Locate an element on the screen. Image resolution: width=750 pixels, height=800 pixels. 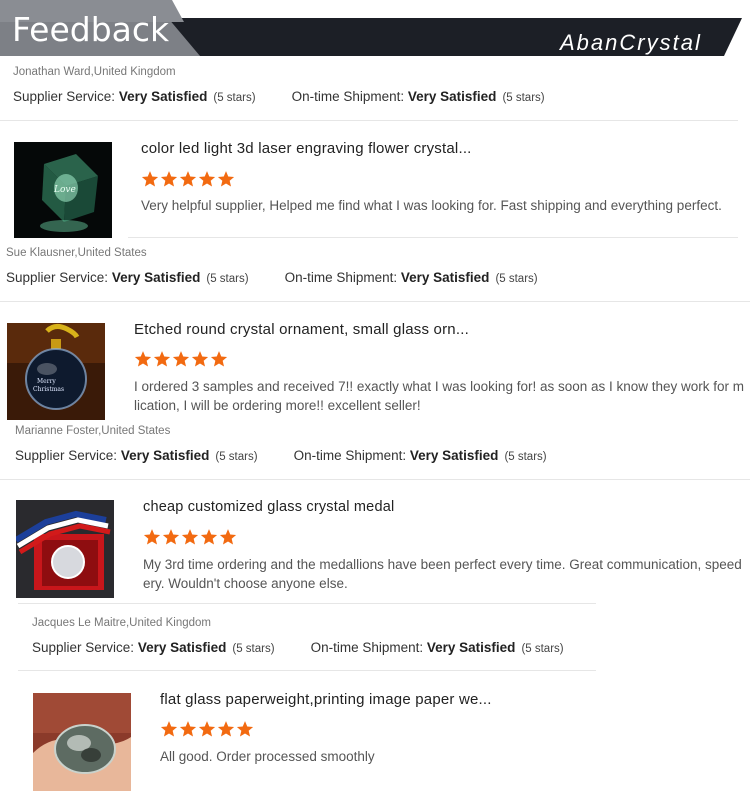
review-comment: All good. Order processed smoothly is located at coordinates (267, 756).